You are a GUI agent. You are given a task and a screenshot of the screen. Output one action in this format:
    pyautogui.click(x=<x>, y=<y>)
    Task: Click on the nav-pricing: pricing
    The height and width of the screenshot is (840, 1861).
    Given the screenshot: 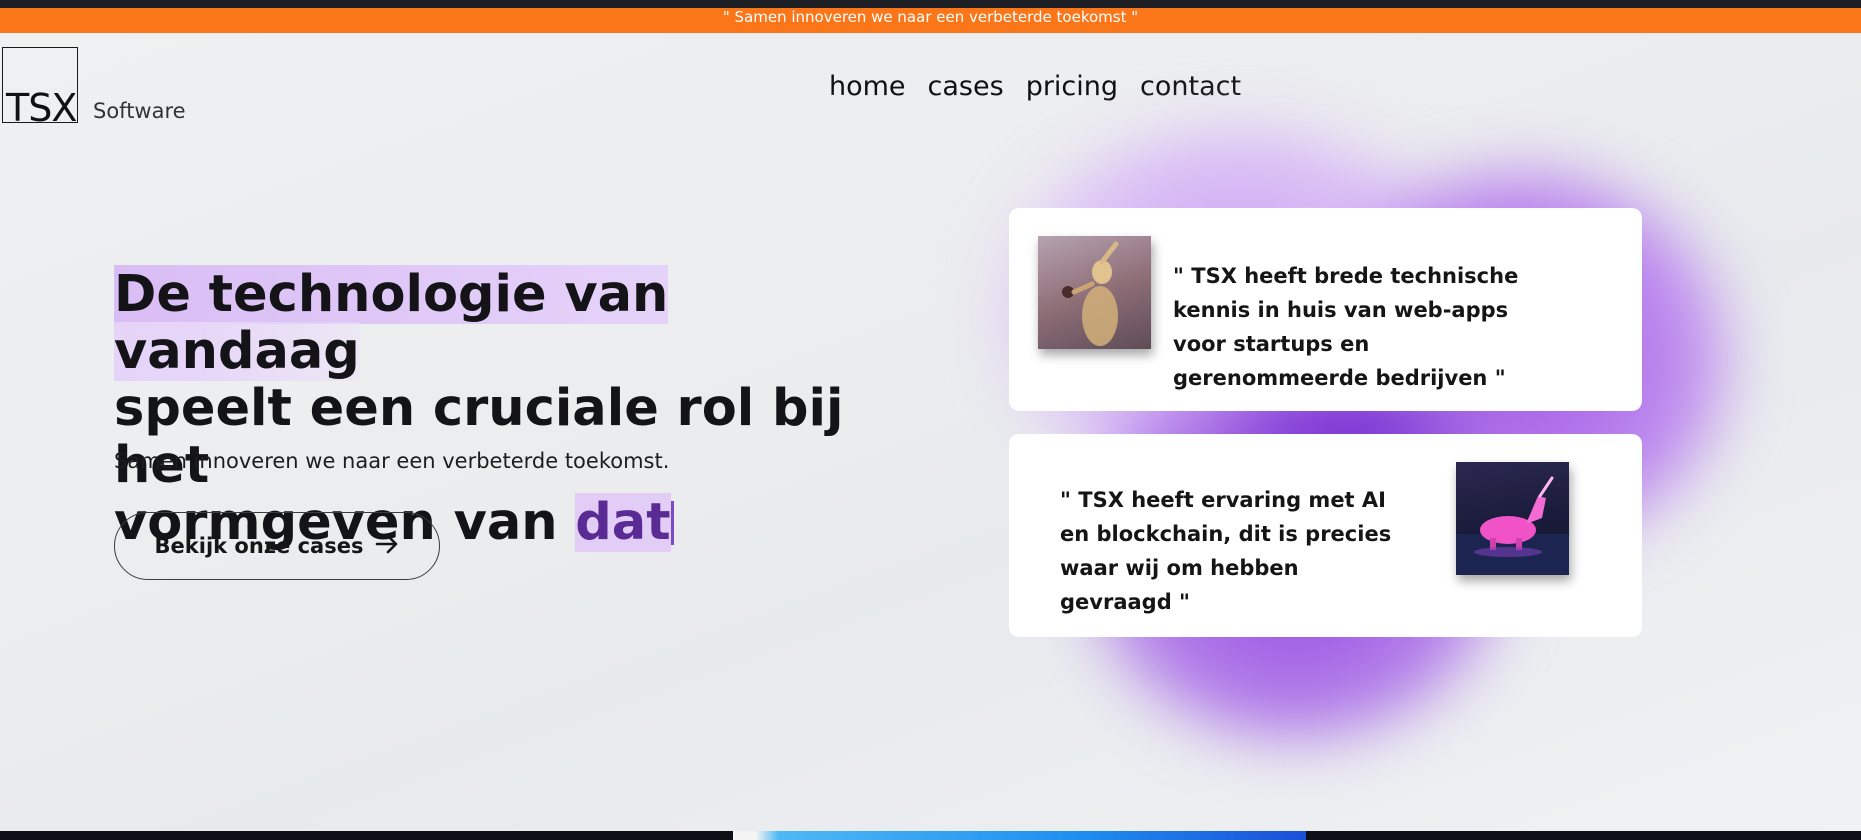 What is the action you would take?
    pyautogui.click(x=1072, y=87)
    